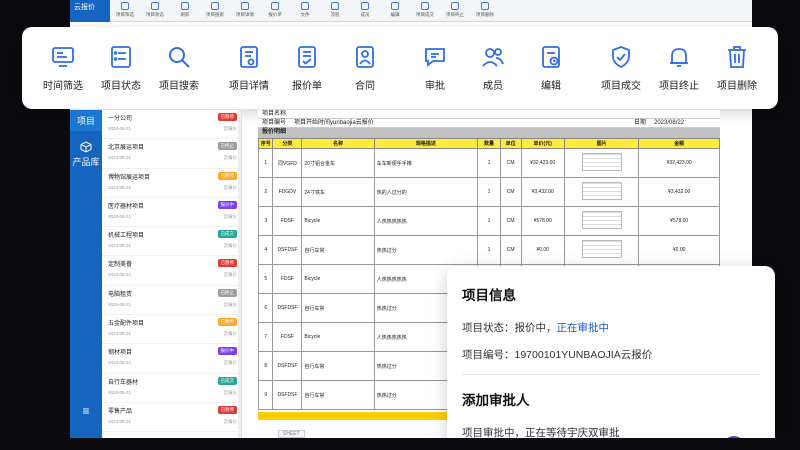  What do you see at coordinates (489, 133) in the screenshot?
I see `section-header: 报价明细` at bounding box center [489, 133].